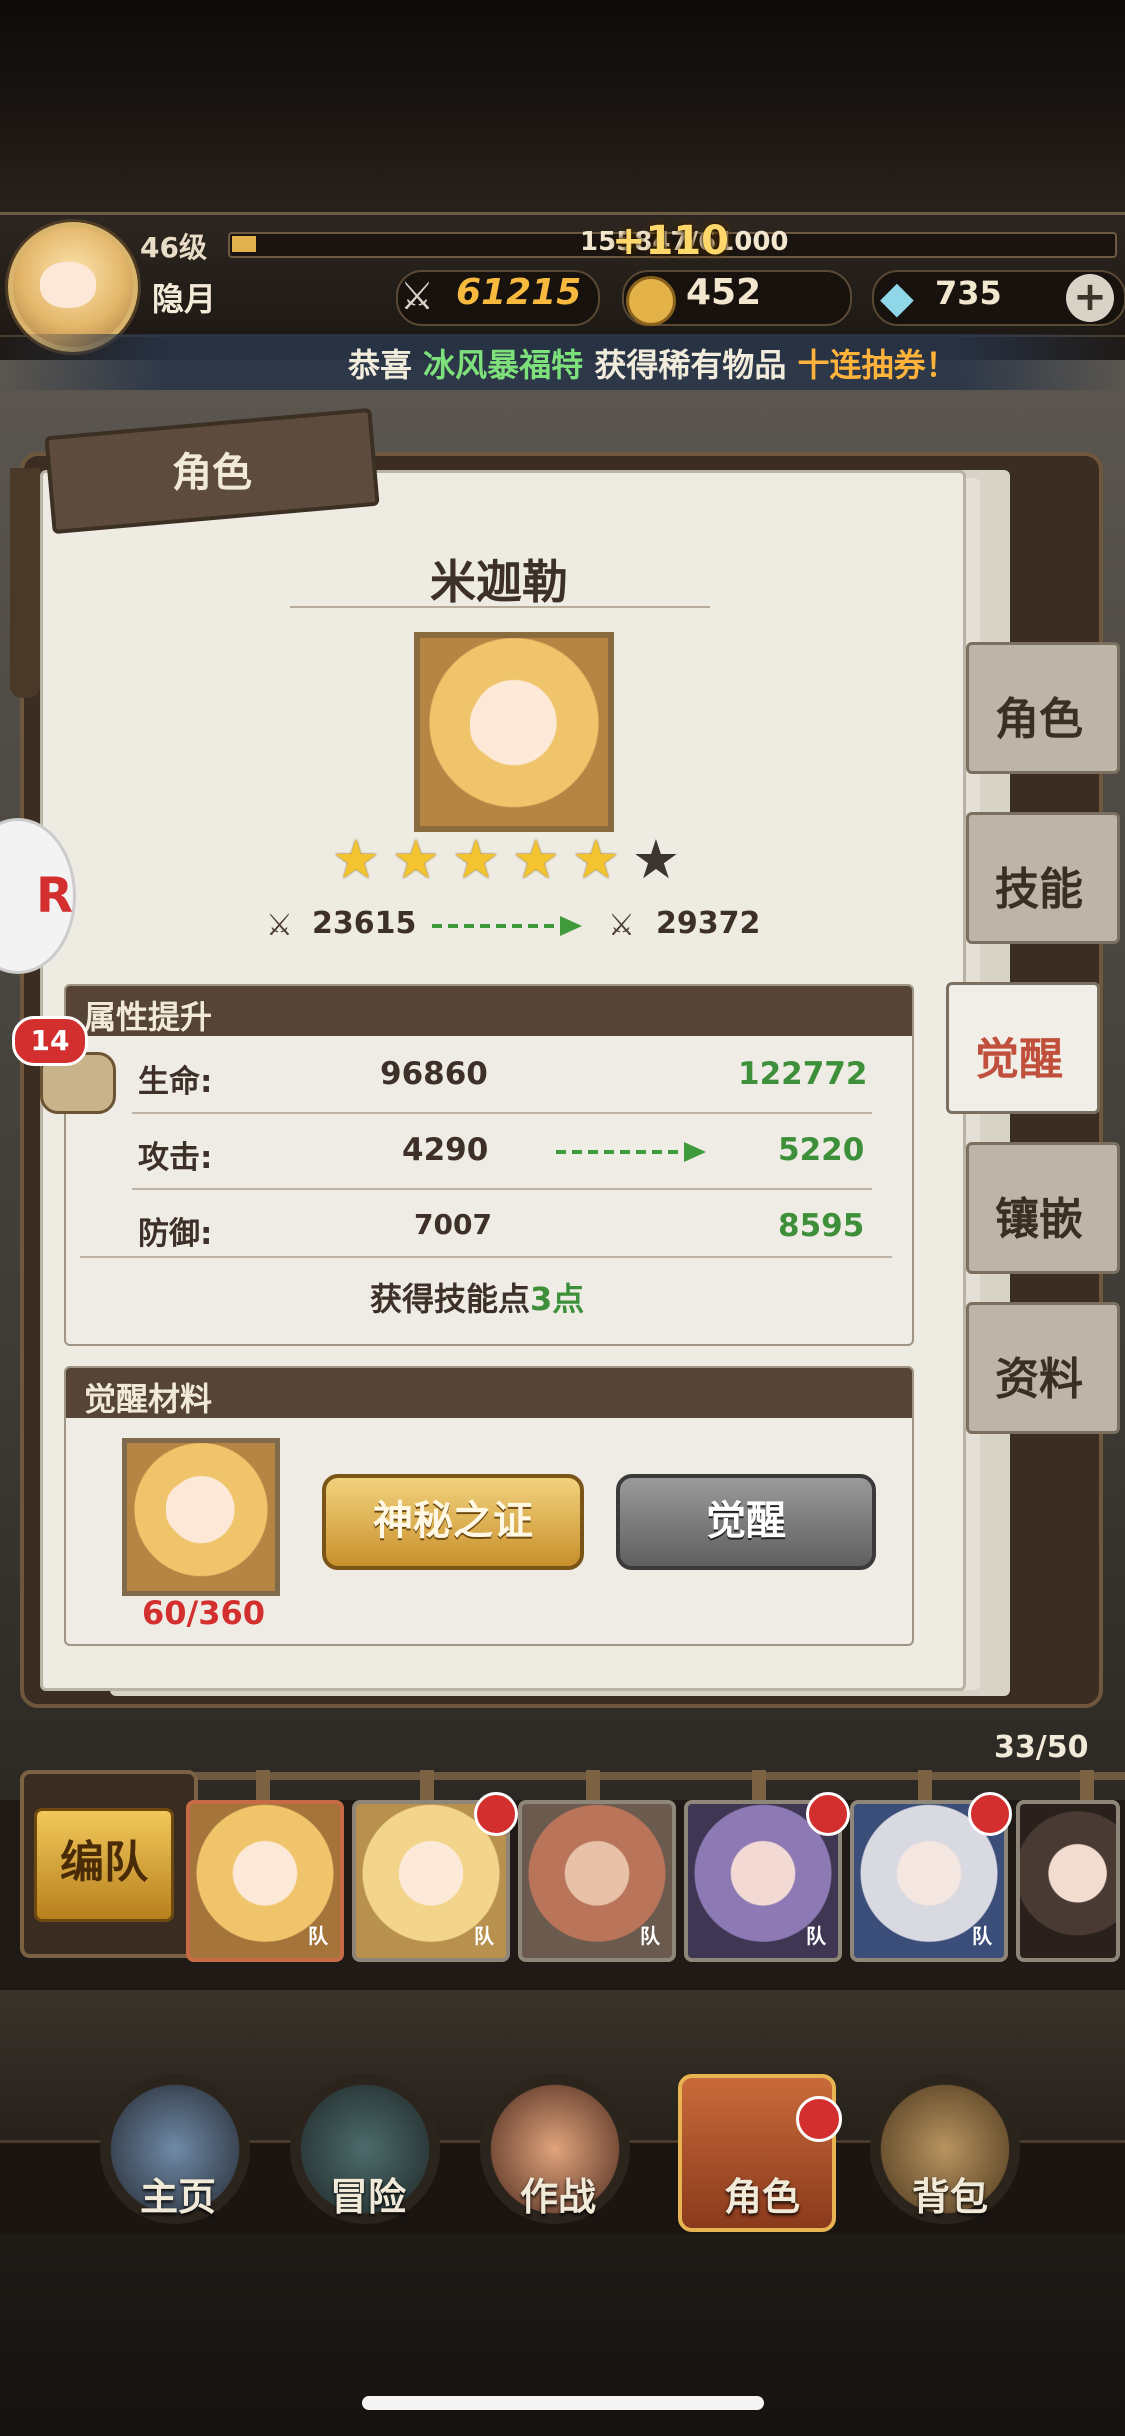 The image size is (1125, 2436). Describe the element at coordinates (450, 1299) in the screenshot. I see `skill-points-prefix: 获得技能点` at that location.